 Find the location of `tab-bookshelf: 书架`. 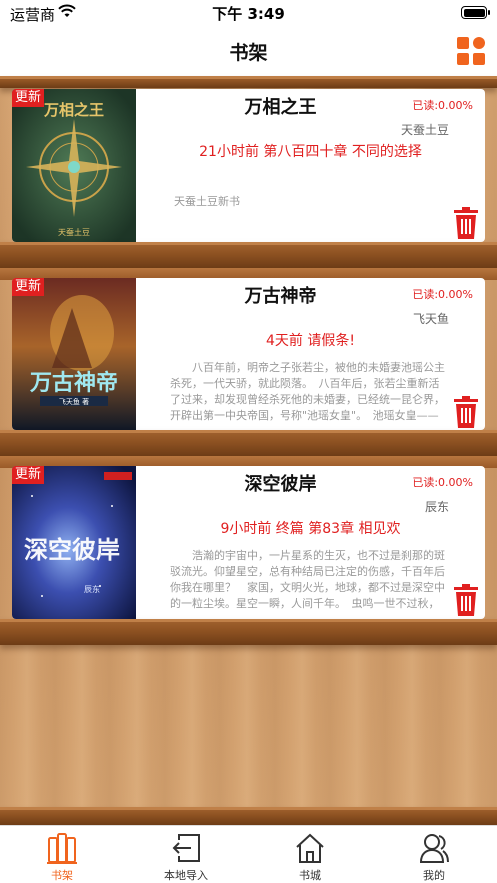

tab-bookshelf: 书架 is located at coordinates (62, 854).